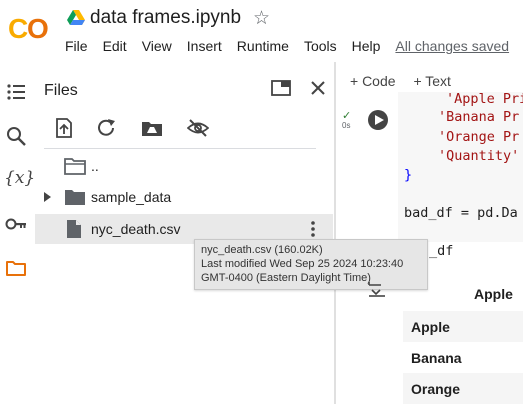 The width and height of the screenshot is (523, 404). What do you see at coordinates (74, 229) in the screenshot?
I see `file-icon` at bounding box center [74, 229].